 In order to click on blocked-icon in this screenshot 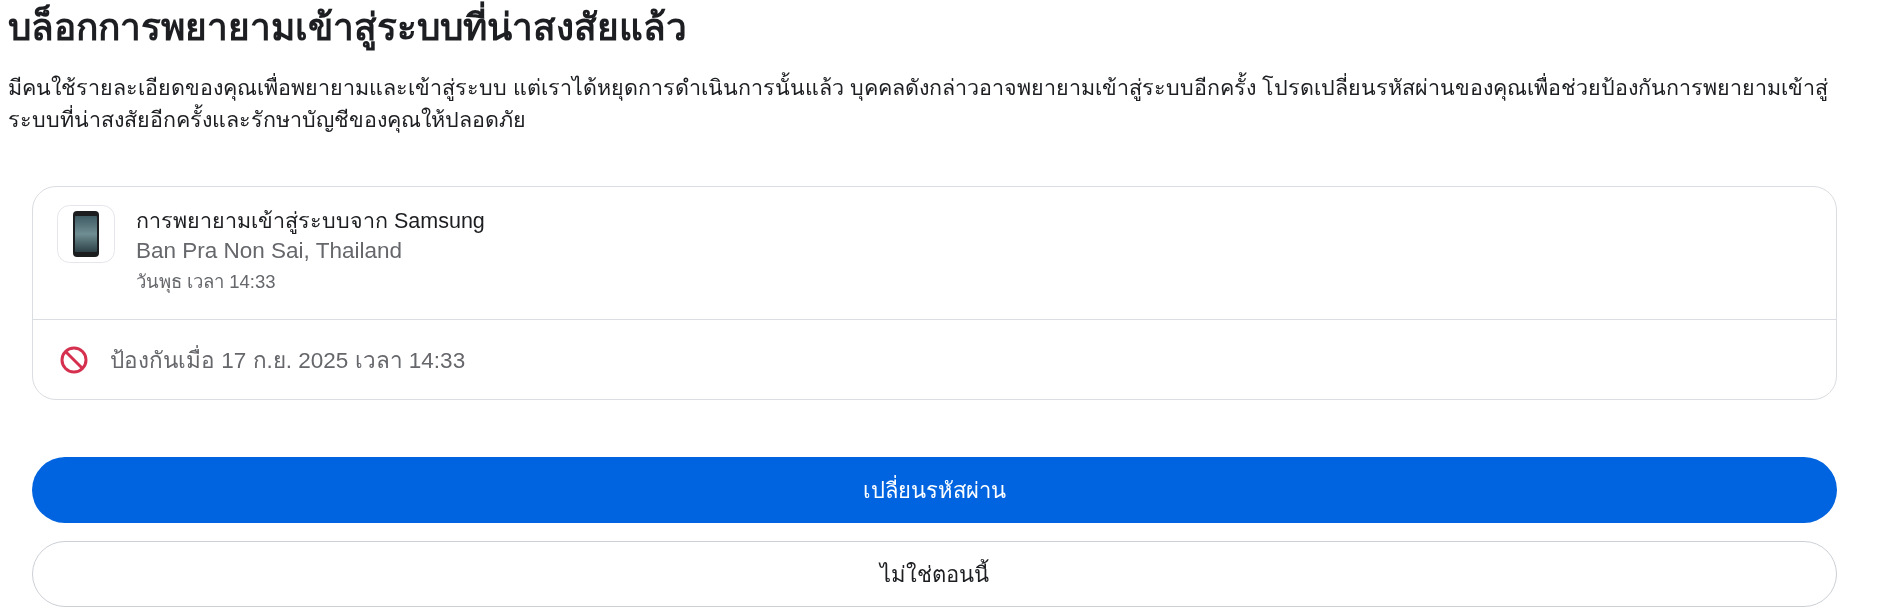, I will do `click(74, 359)`.